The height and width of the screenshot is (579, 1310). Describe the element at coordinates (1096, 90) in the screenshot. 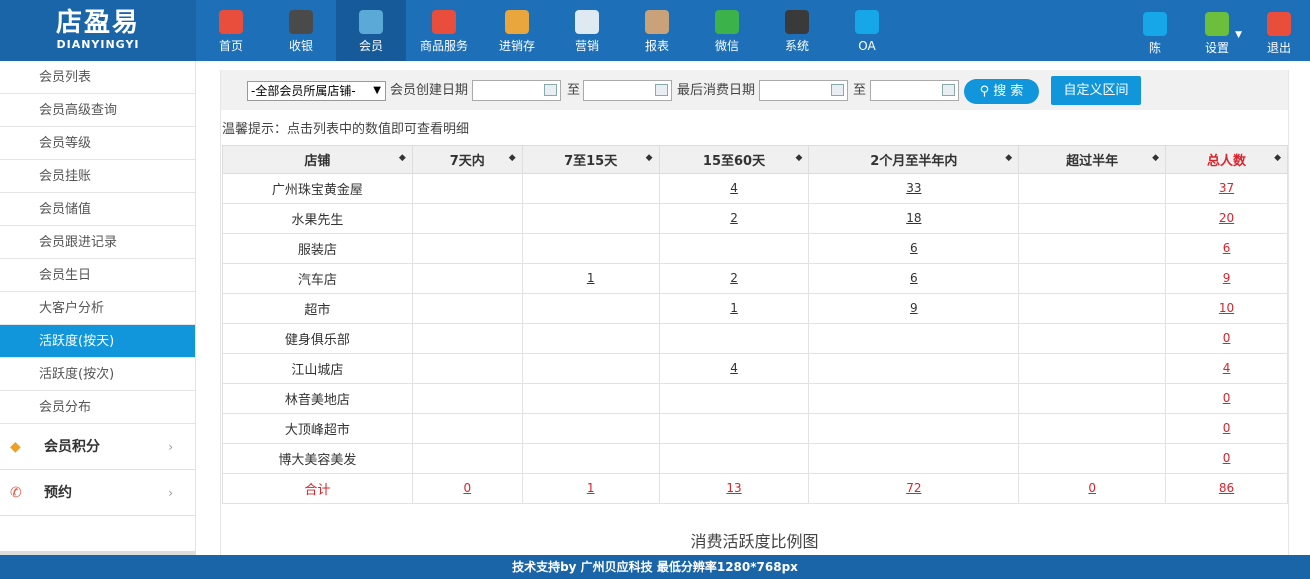

I see `custom-range-button: 自定义区间` at that location.